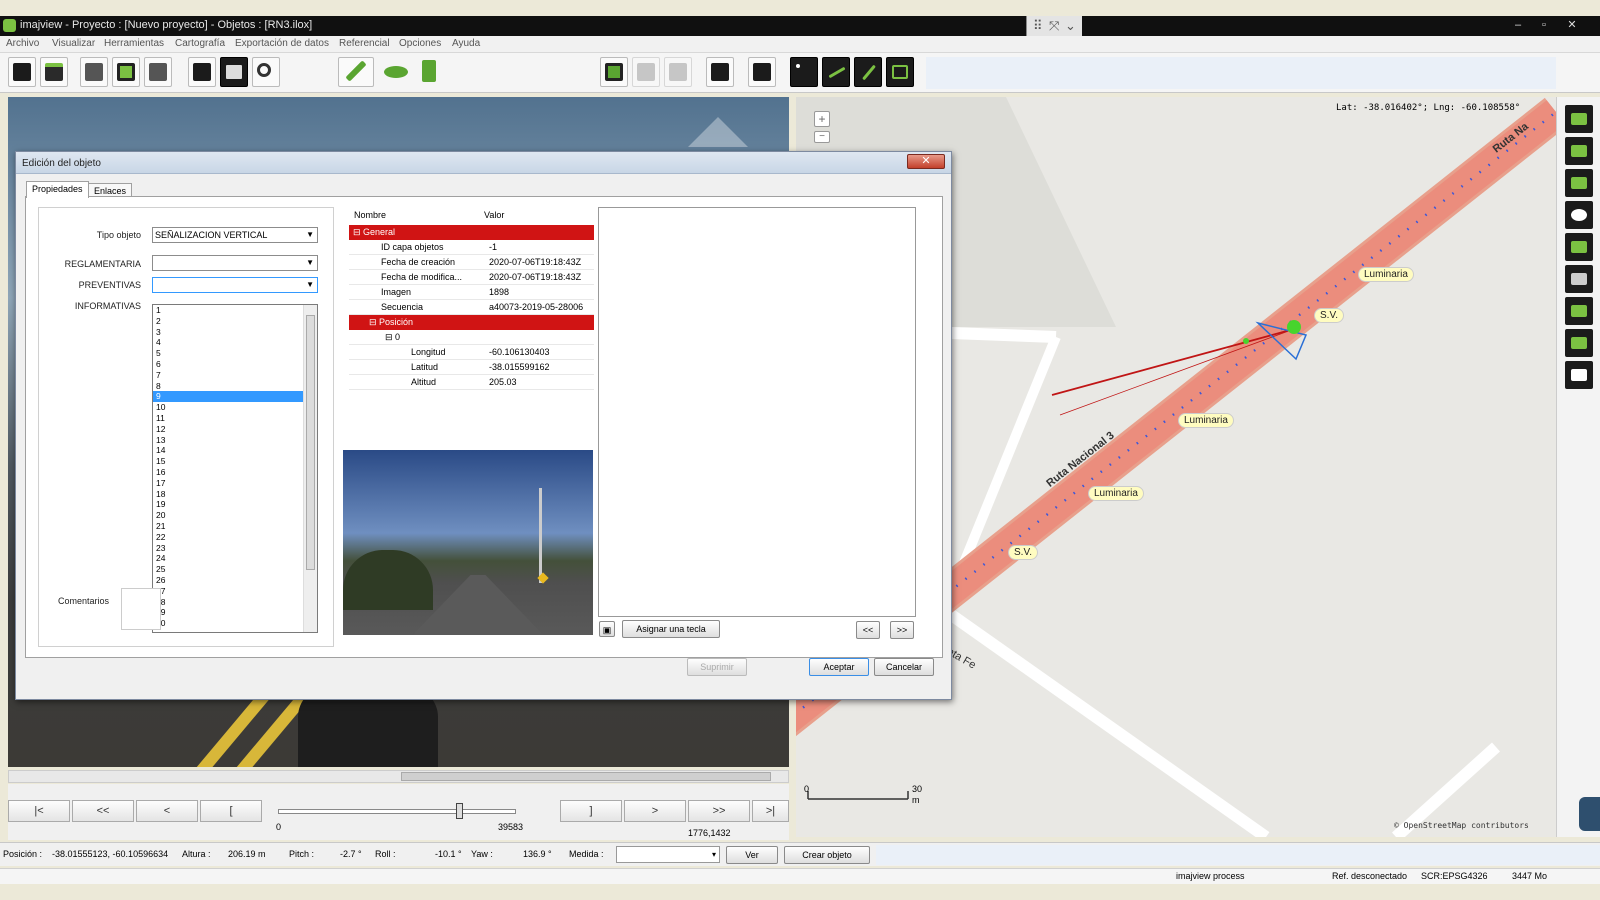  What do you see at coordinates (1579, 343) in the screenshot?
I see `measure-icon` at bounding box center [1579, 343].